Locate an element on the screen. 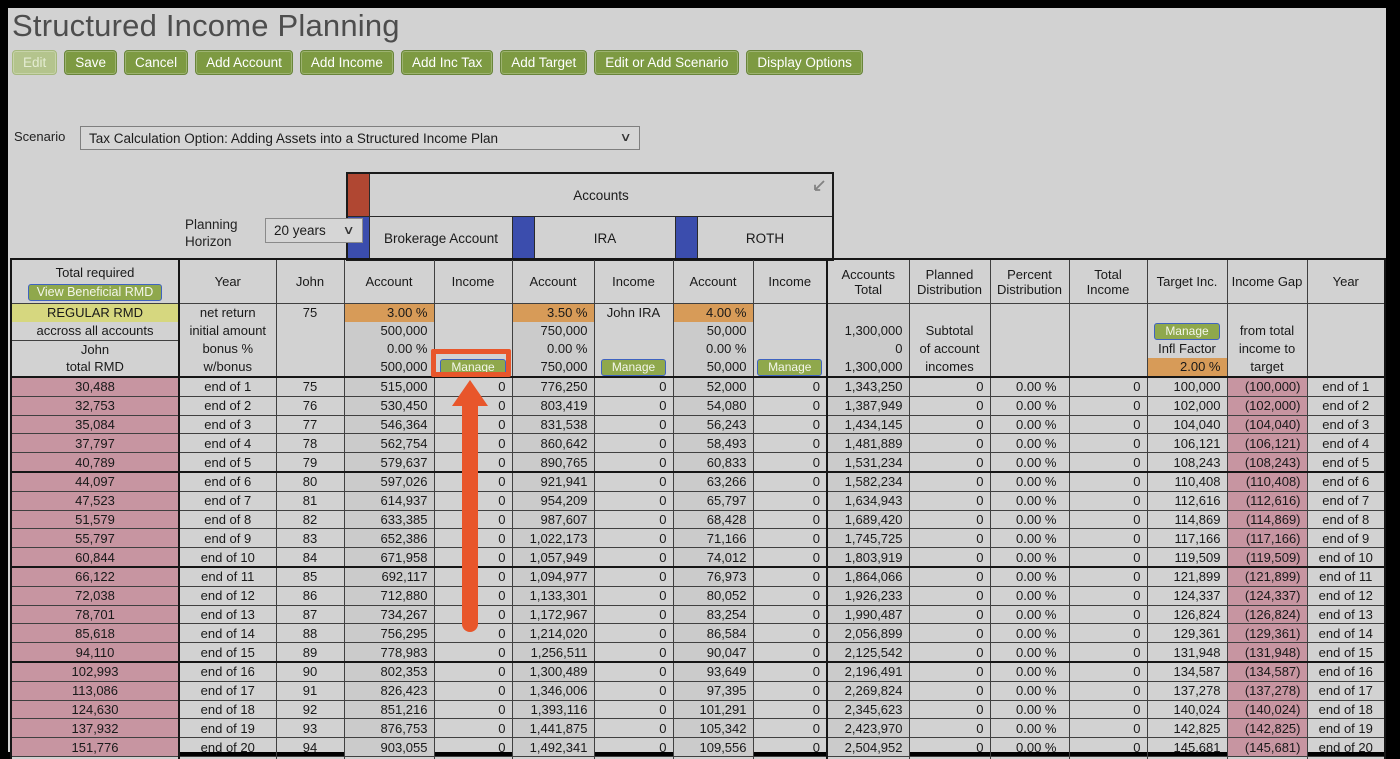 The image size is (1400, 759). toolbar-button-edit-or-add-scenario: Edit or Add Scenario is located at coordinates (667, 62).